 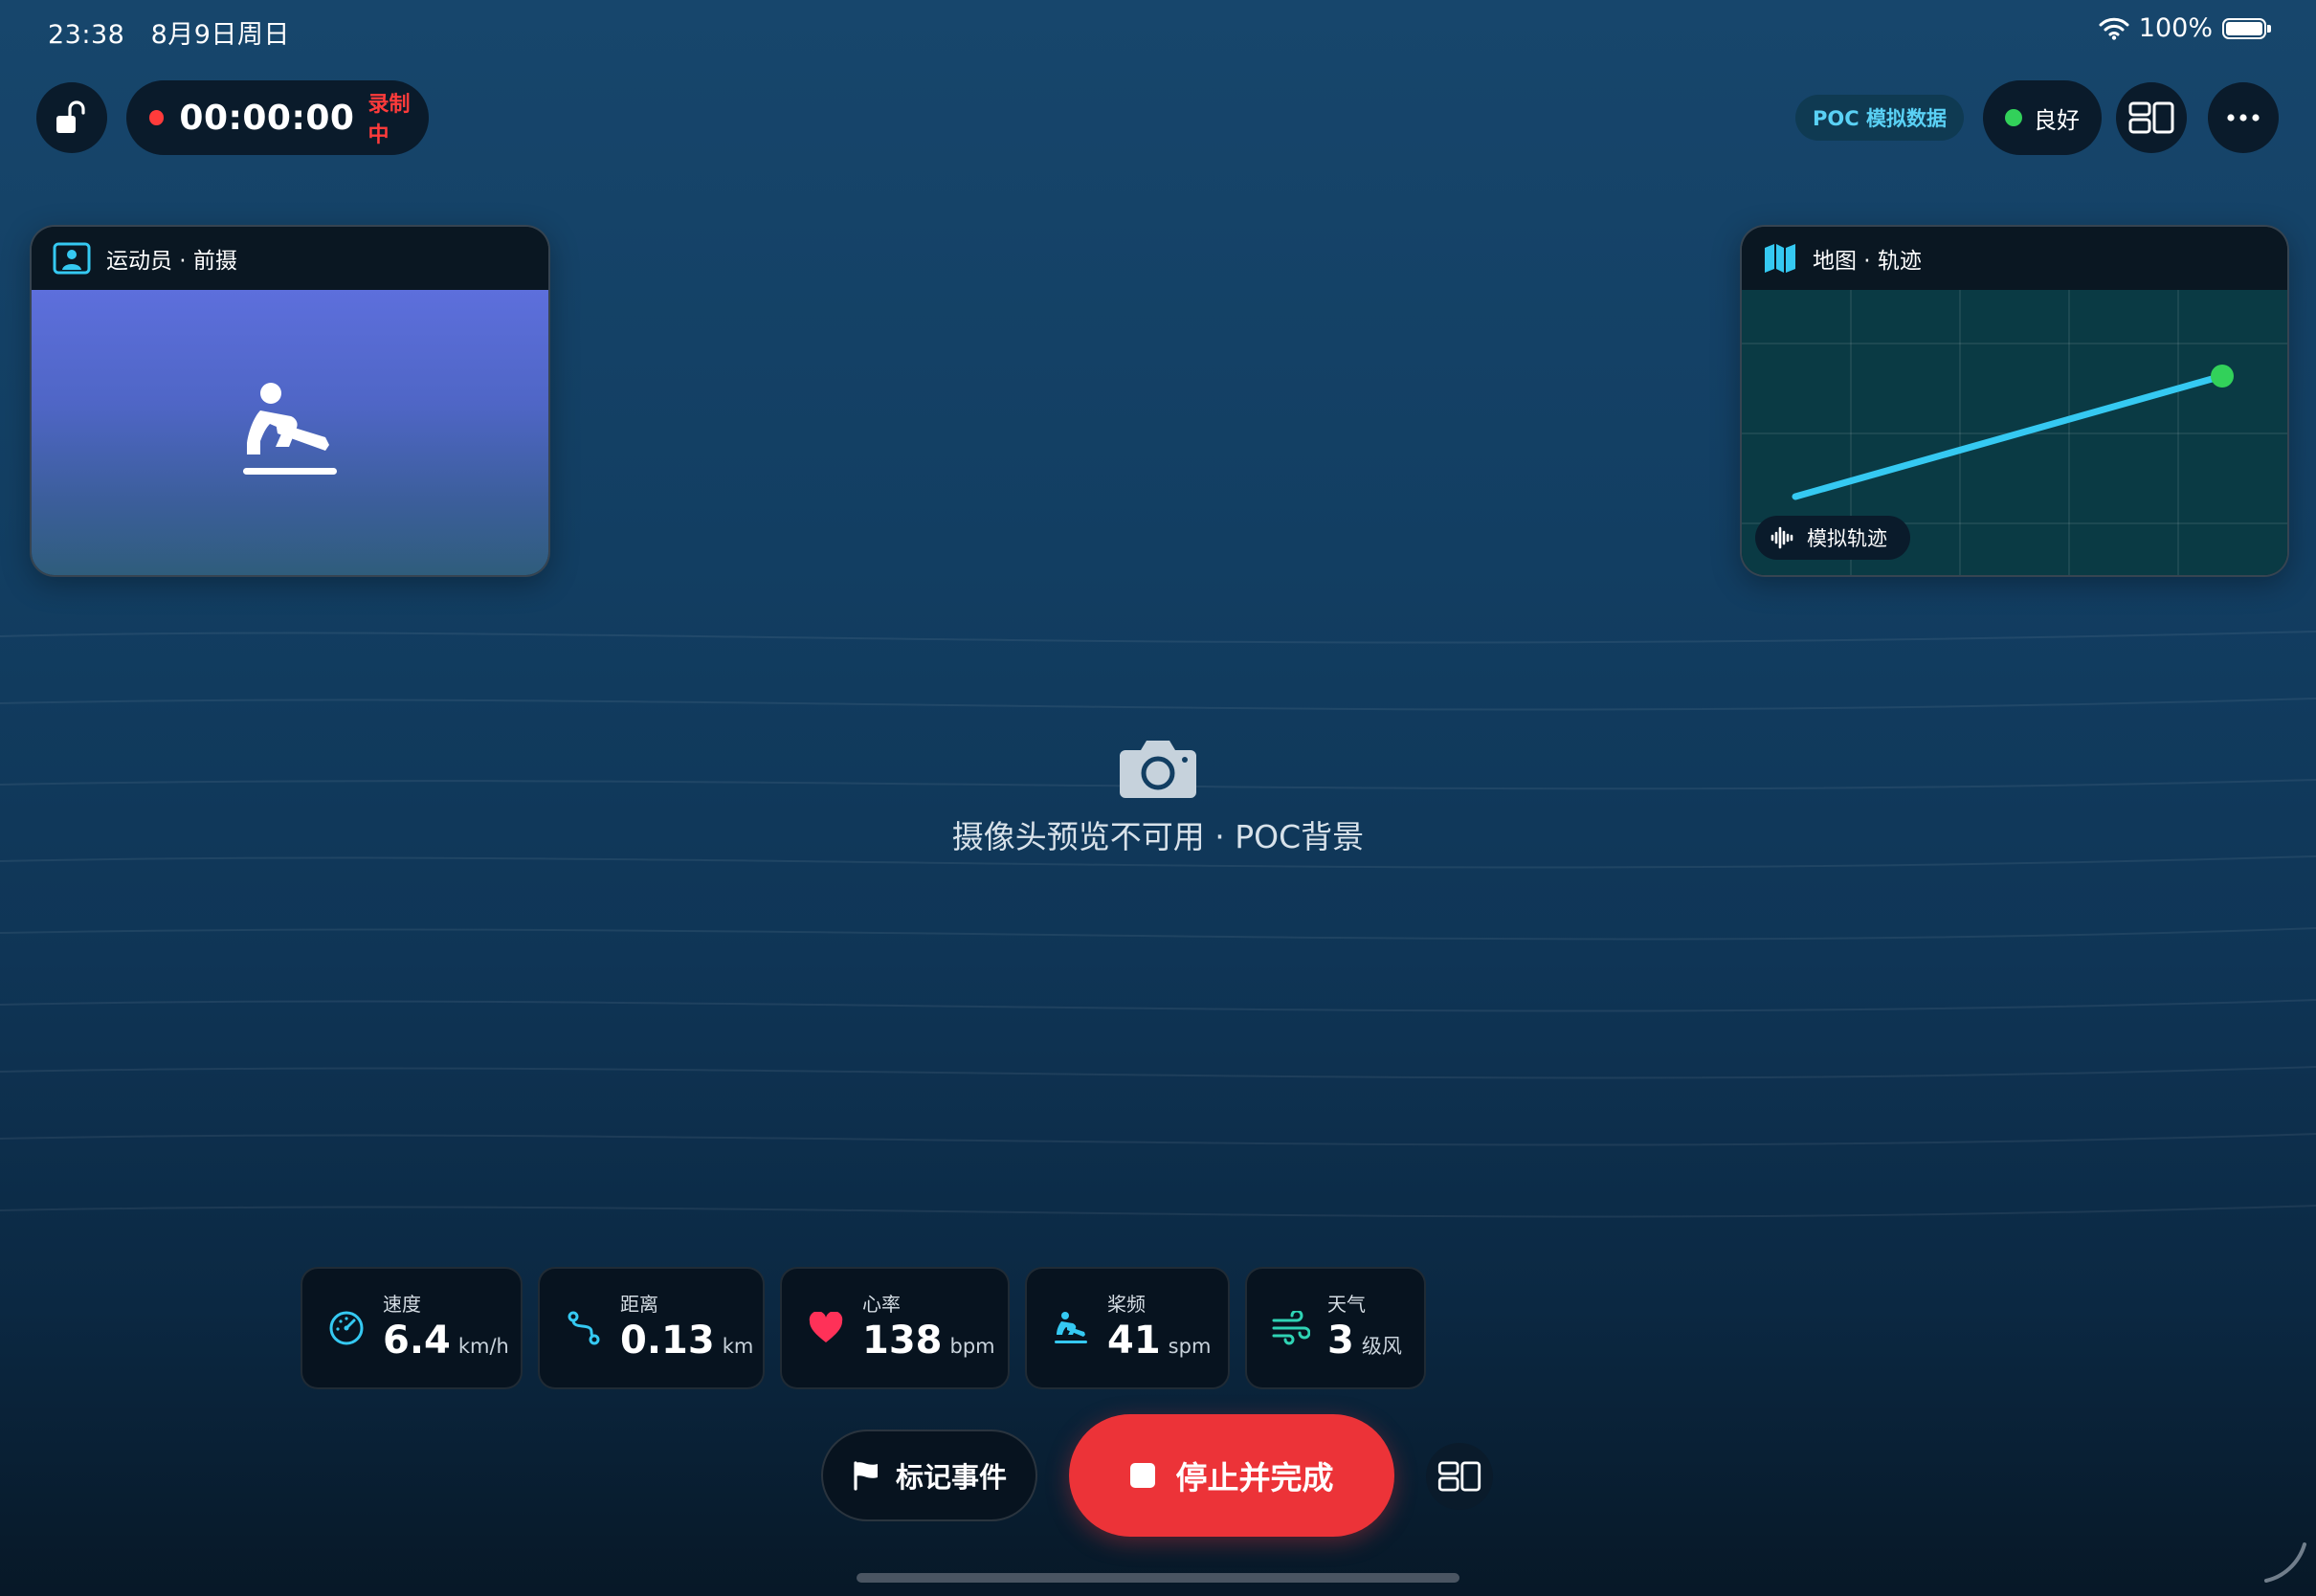 I want to click on recording-timer: 00:00:00 录制中, so click(x=277, y=118).